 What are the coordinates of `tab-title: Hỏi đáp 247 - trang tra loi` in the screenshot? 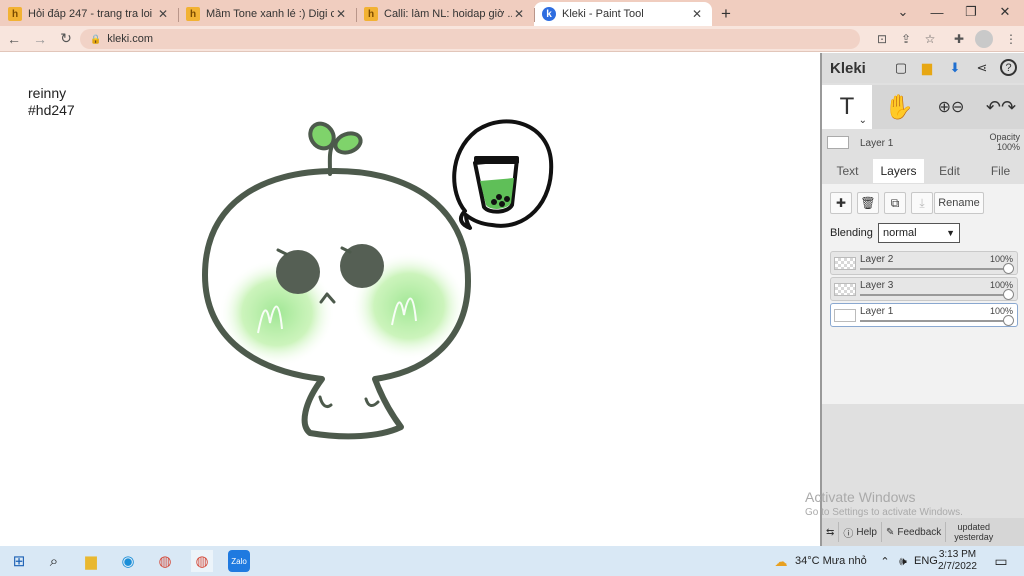 It's located at (90, 14).